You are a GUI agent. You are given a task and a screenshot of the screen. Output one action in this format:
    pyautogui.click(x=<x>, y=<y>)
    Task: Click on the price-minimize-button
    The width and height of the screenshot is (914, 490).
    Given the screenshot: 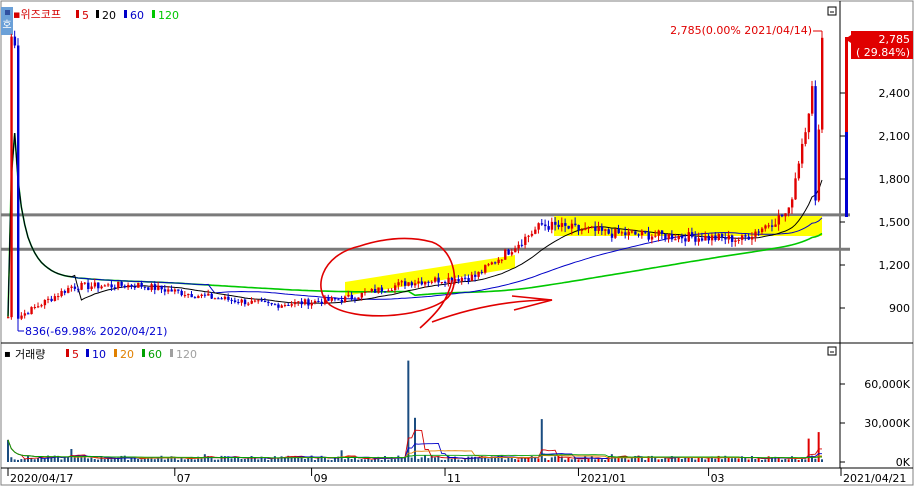 What is the action you would take?
    pyautogui.click(x=832, y=11)
    